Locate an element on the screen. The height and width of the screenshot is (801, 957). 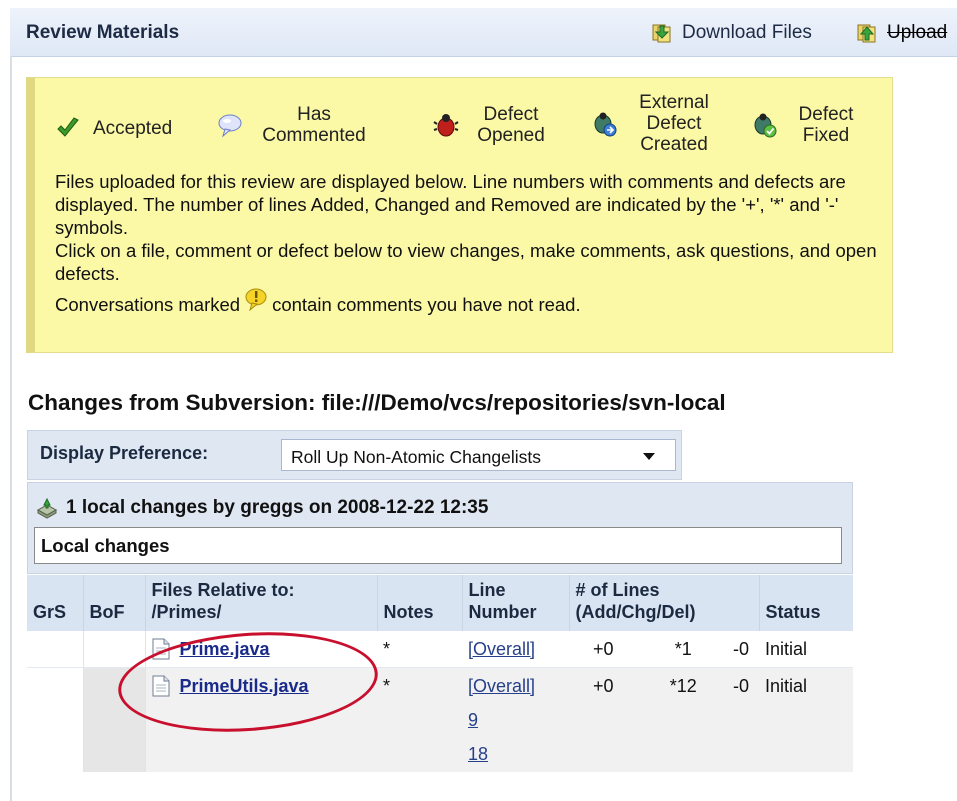
changelist-icon is located at coordinates (47, 508).